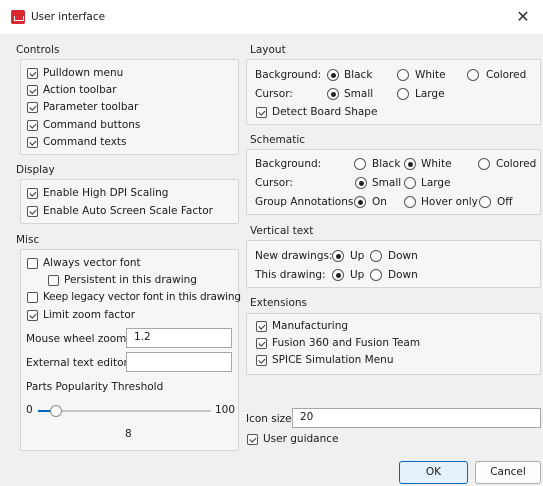  Describe the element at coordinates (410, 183) in the screenshot. I see `schematic-cursor-large-radio` at that location.